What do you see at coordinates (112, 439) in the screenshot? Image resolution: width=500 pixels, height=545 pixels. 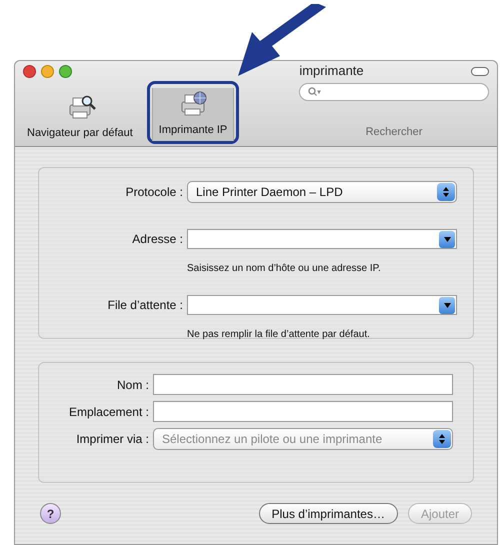 I see `field-label: Imprimer via :` at bounding box center [112, 439].